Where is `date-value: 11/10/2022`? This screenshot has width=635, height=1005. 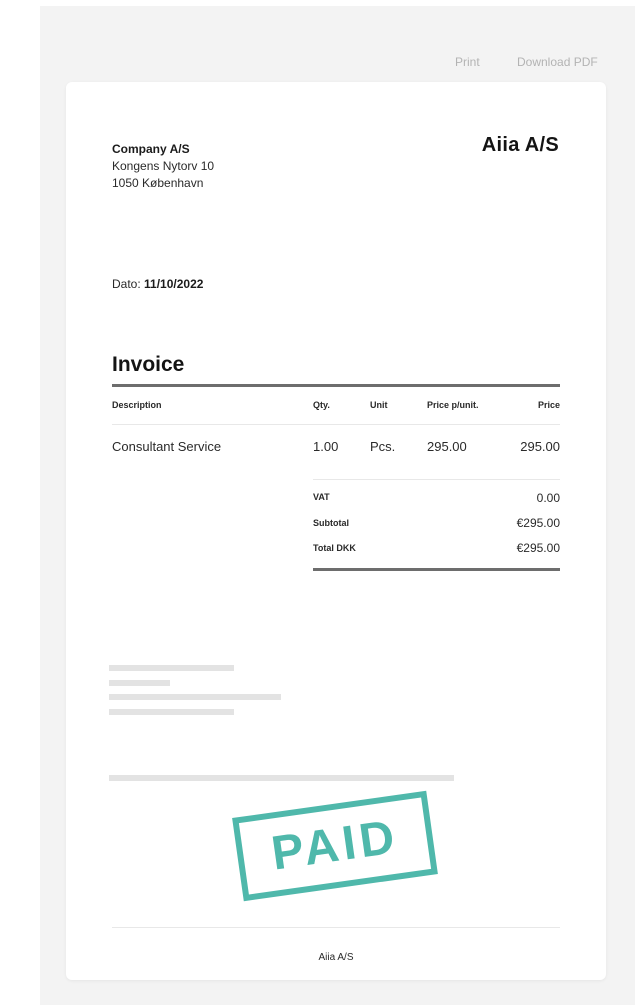
date-value: 11/10/2022 is located at coordinates (174, 284).